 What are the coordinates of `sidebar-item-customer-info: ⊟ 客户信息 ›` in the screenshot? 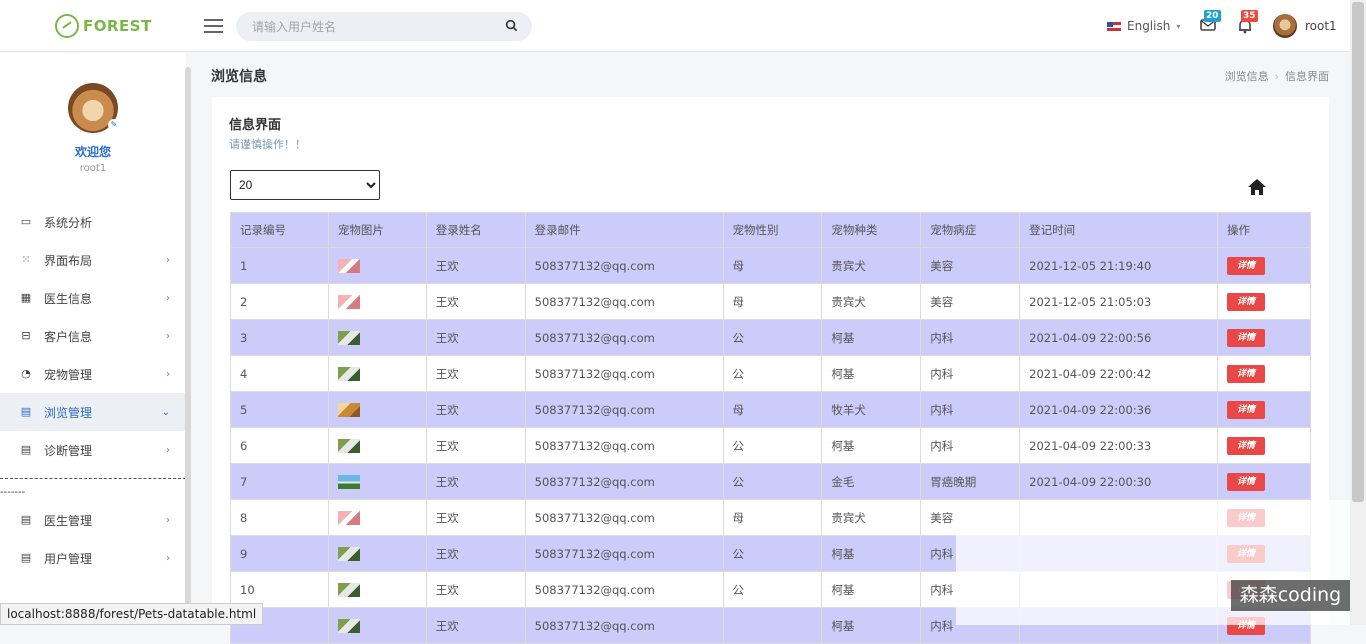 It's located at (93, 336).